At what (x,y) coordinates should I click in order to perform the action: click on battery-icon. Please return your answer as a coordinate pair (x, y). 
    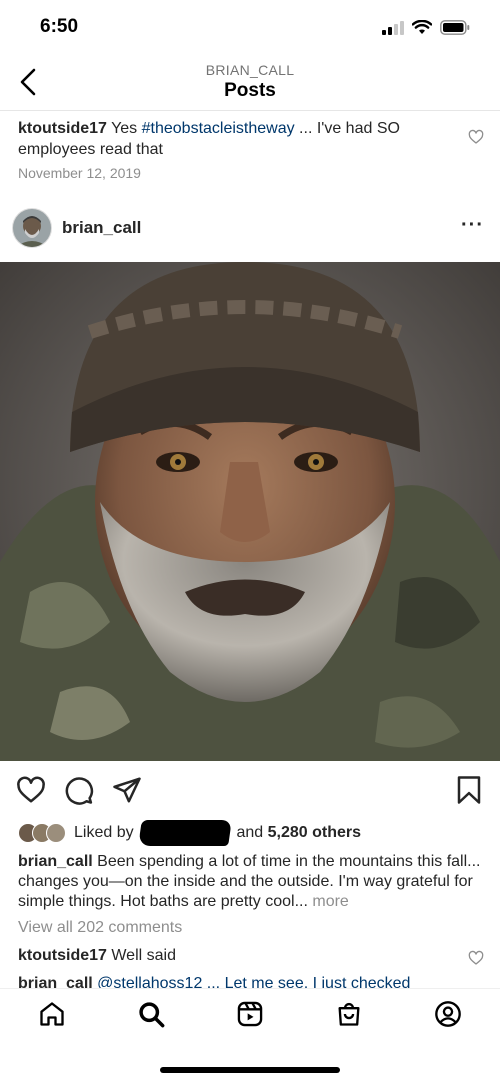
    Looking at the image, I should click on (455, 27).